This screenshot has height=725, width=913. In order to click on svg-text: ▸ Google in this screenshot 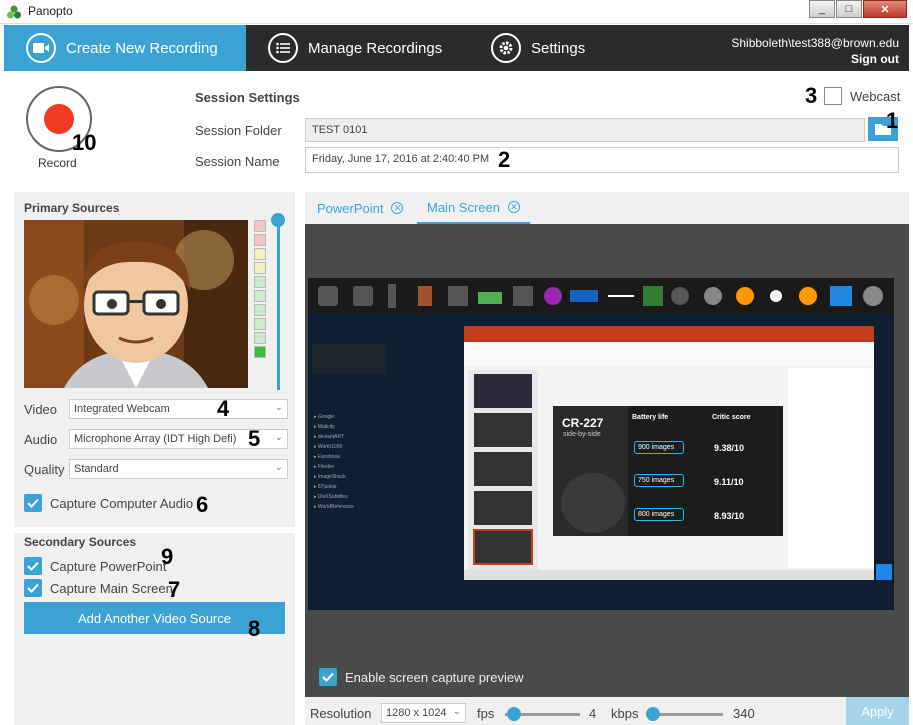, I will do `click(324, 417)`.